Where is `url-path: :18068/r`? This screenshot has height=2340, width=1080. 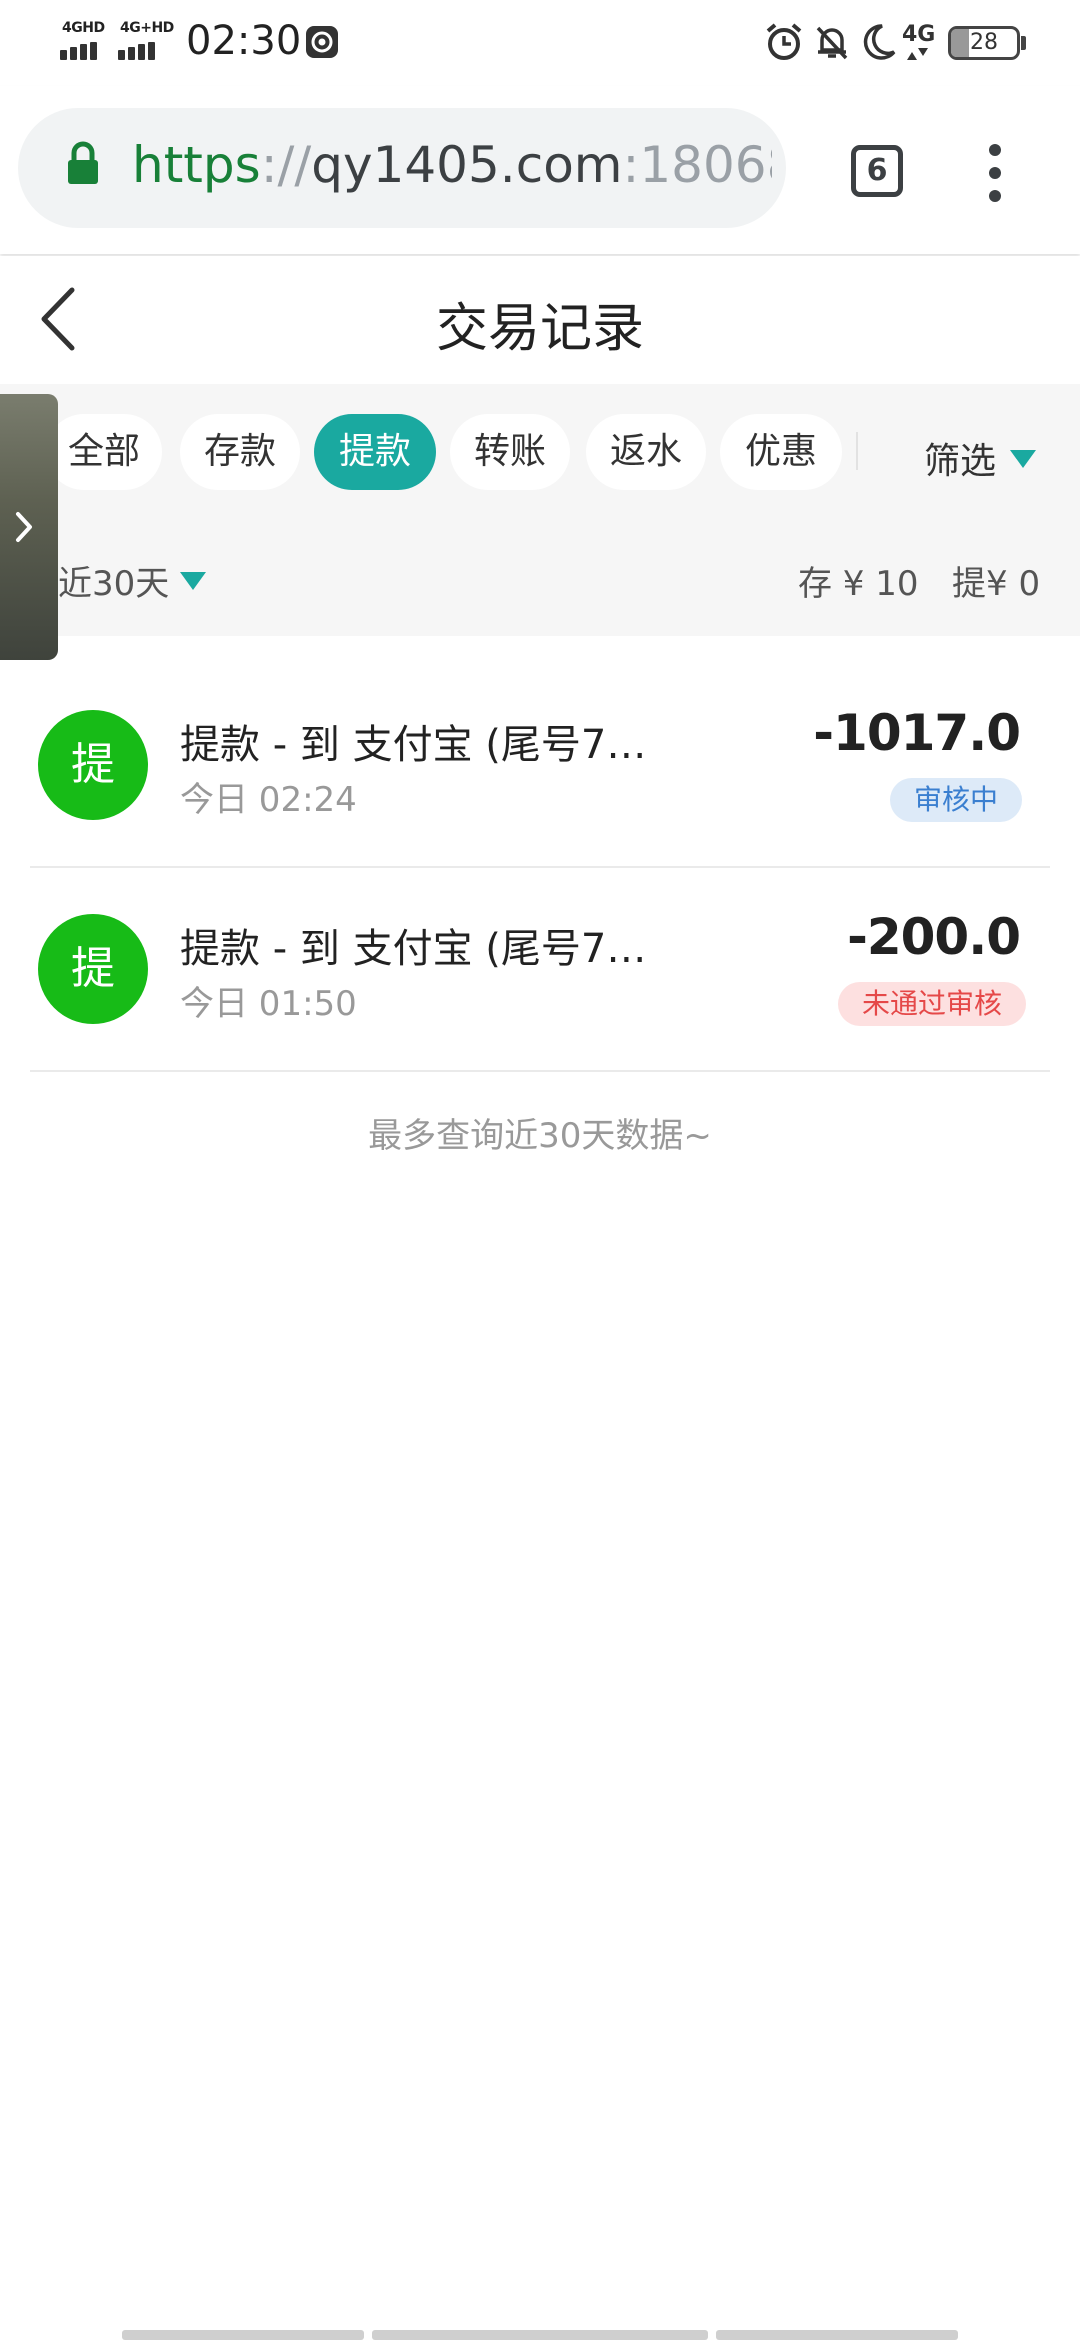
url-path: :18068/r is located at coordinates (697, 165).